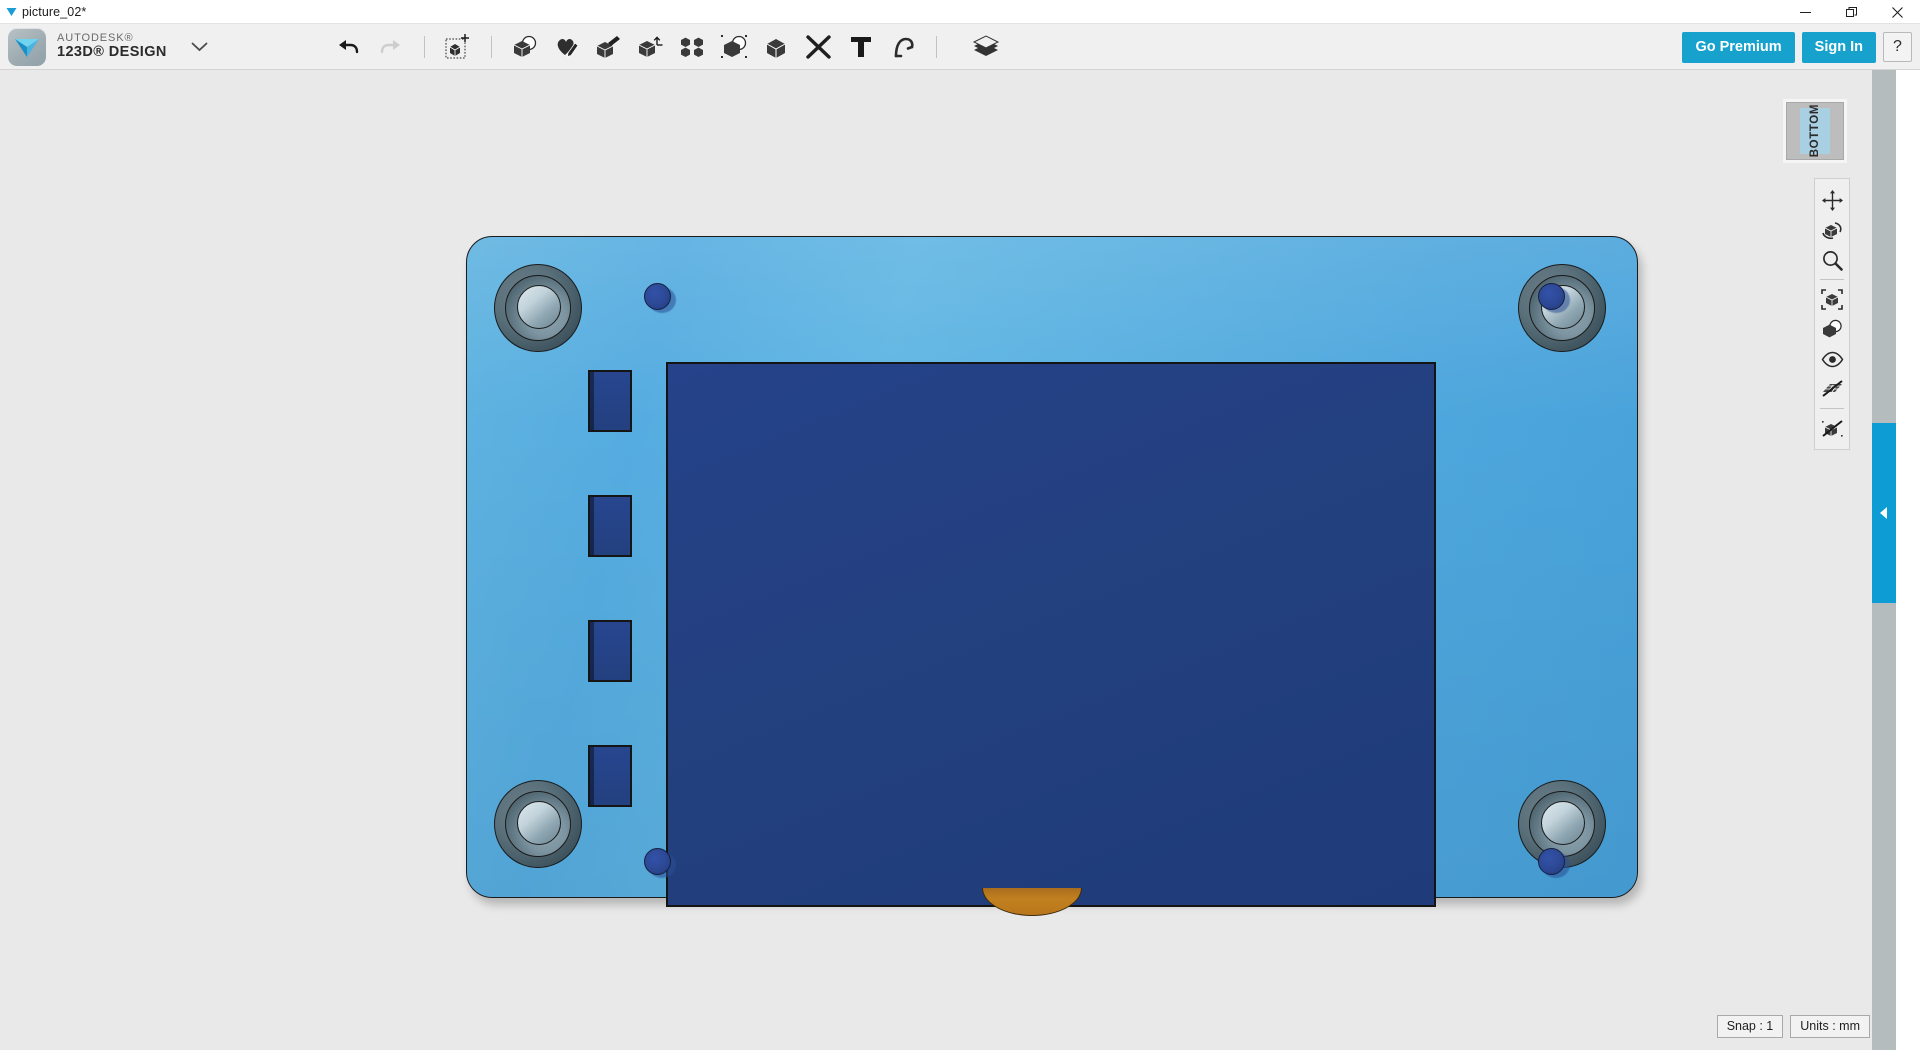 This screenshot has height=1050, width=1920. What do you see at coordinates (861, 47) in the screenshot?
I see `text-t-icon` at bounding box center [861, 47].